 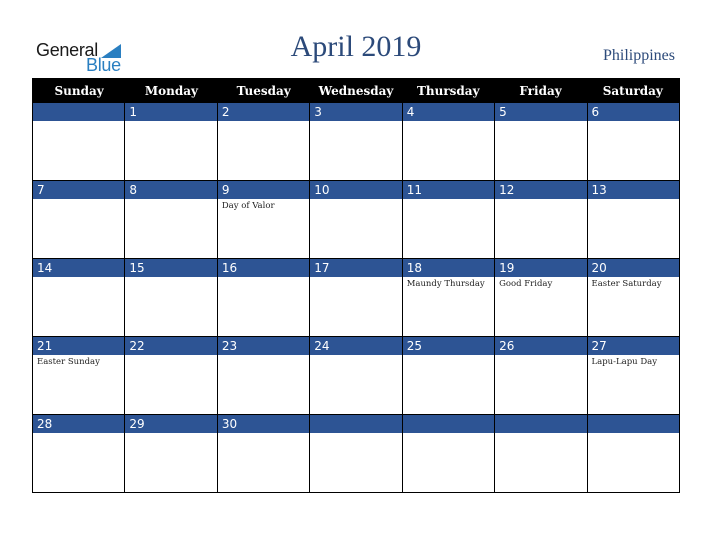 I want to click on weekday-sunday: Sunday, so click(x=79, y=91).